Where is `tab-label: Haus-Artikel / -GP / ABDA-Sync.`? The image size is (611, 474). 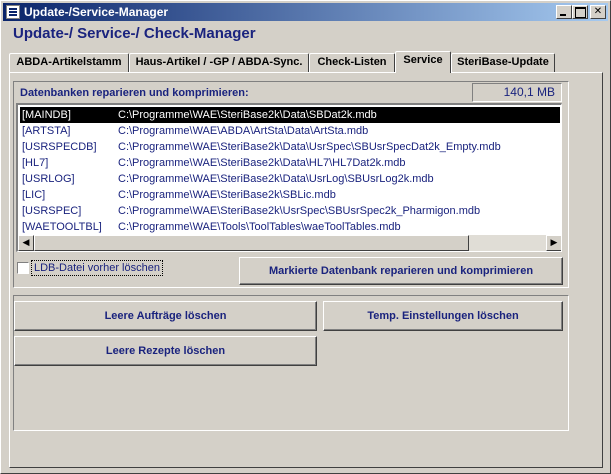 tab-label: Haus-Artikel / -GP / ABDA-Sync. is located at coordinates (219, 62).